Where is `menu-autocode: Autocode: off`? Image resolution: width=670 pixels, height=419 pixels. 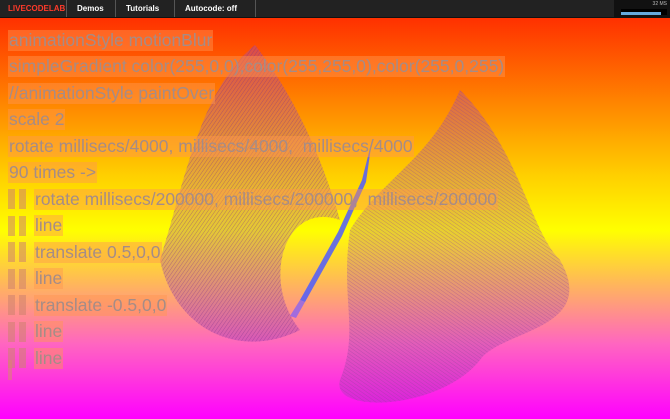 menu-autocode: Autocode: off is located at coordinates (215, 8).